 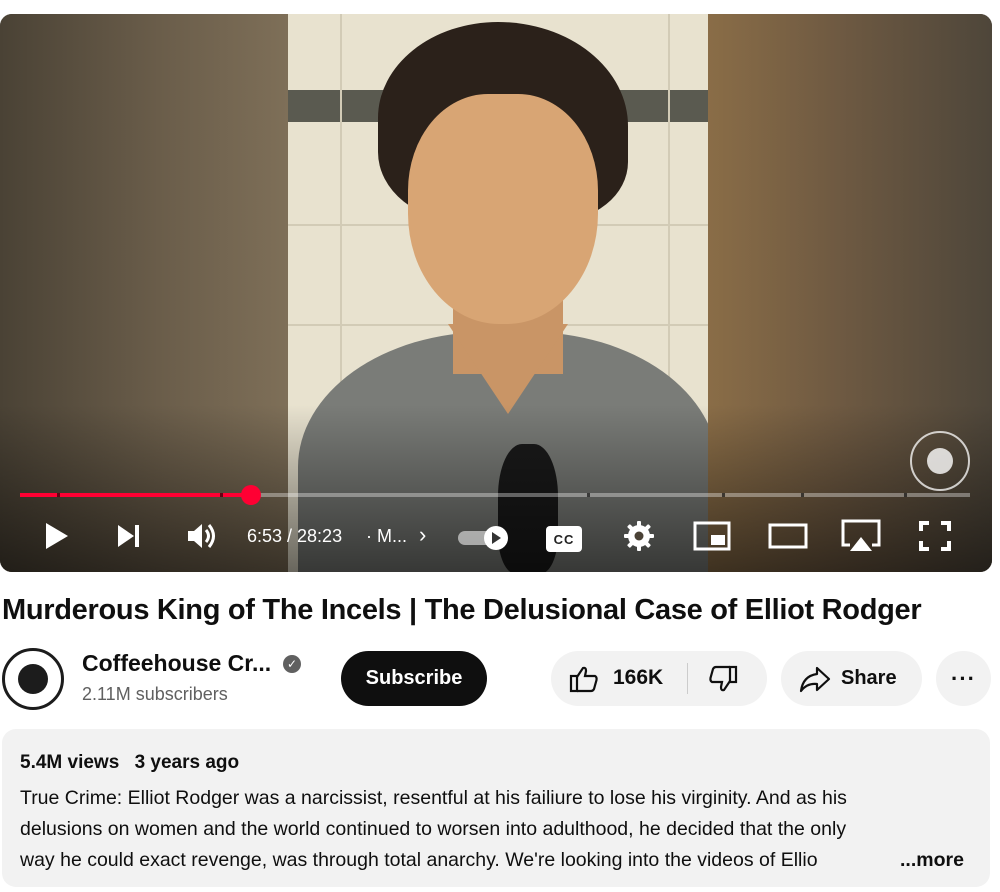 What do you see at coordinates (584, 681) in the screenshot?
I see `thumbs-up-icon` at bounding box center [584, 681].